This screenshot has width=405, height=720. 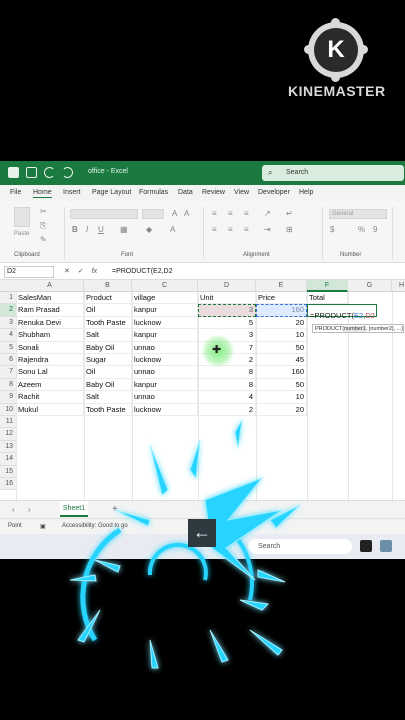 I want to click on borders-icon: ▦, so click(x=124, y=229).